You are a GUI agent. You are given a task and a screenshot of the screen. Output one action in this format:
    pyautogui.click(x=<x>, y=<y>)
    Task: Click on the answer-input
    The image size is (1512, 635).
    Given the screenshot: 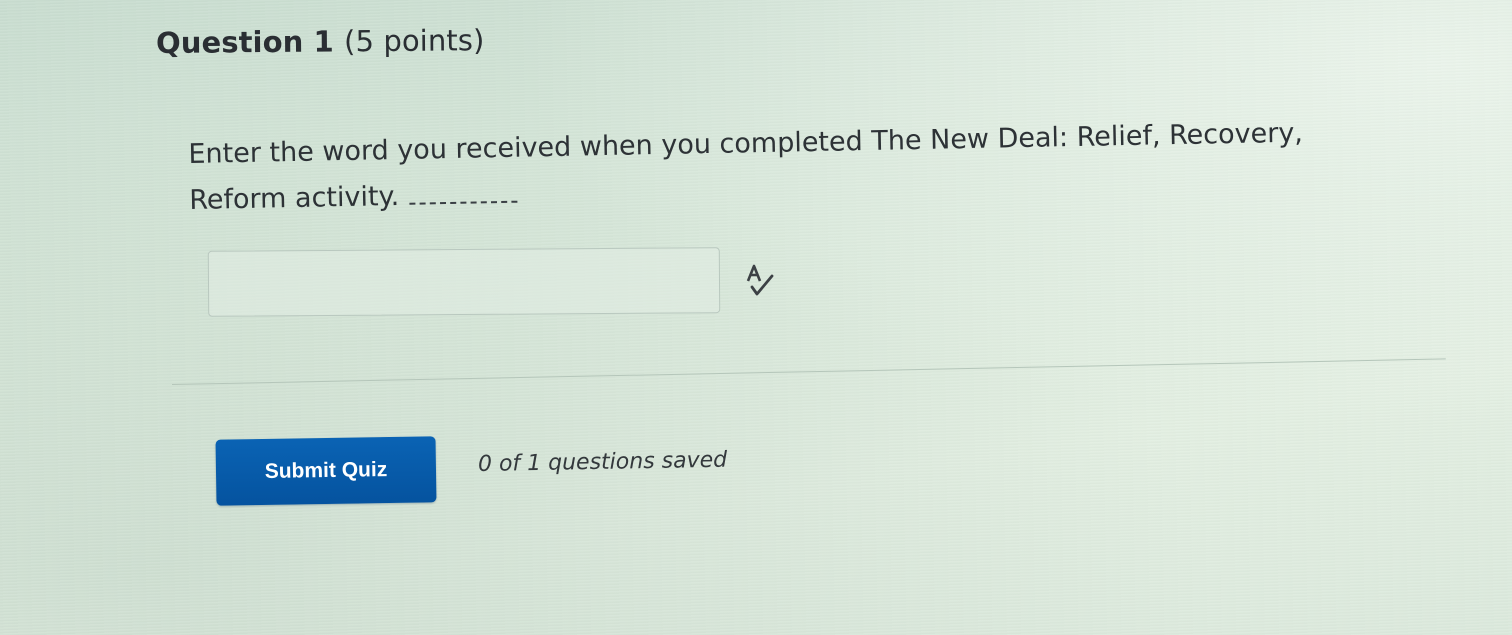 What is the action you would take?
    pyautogui.click(x=464, y=282)
    